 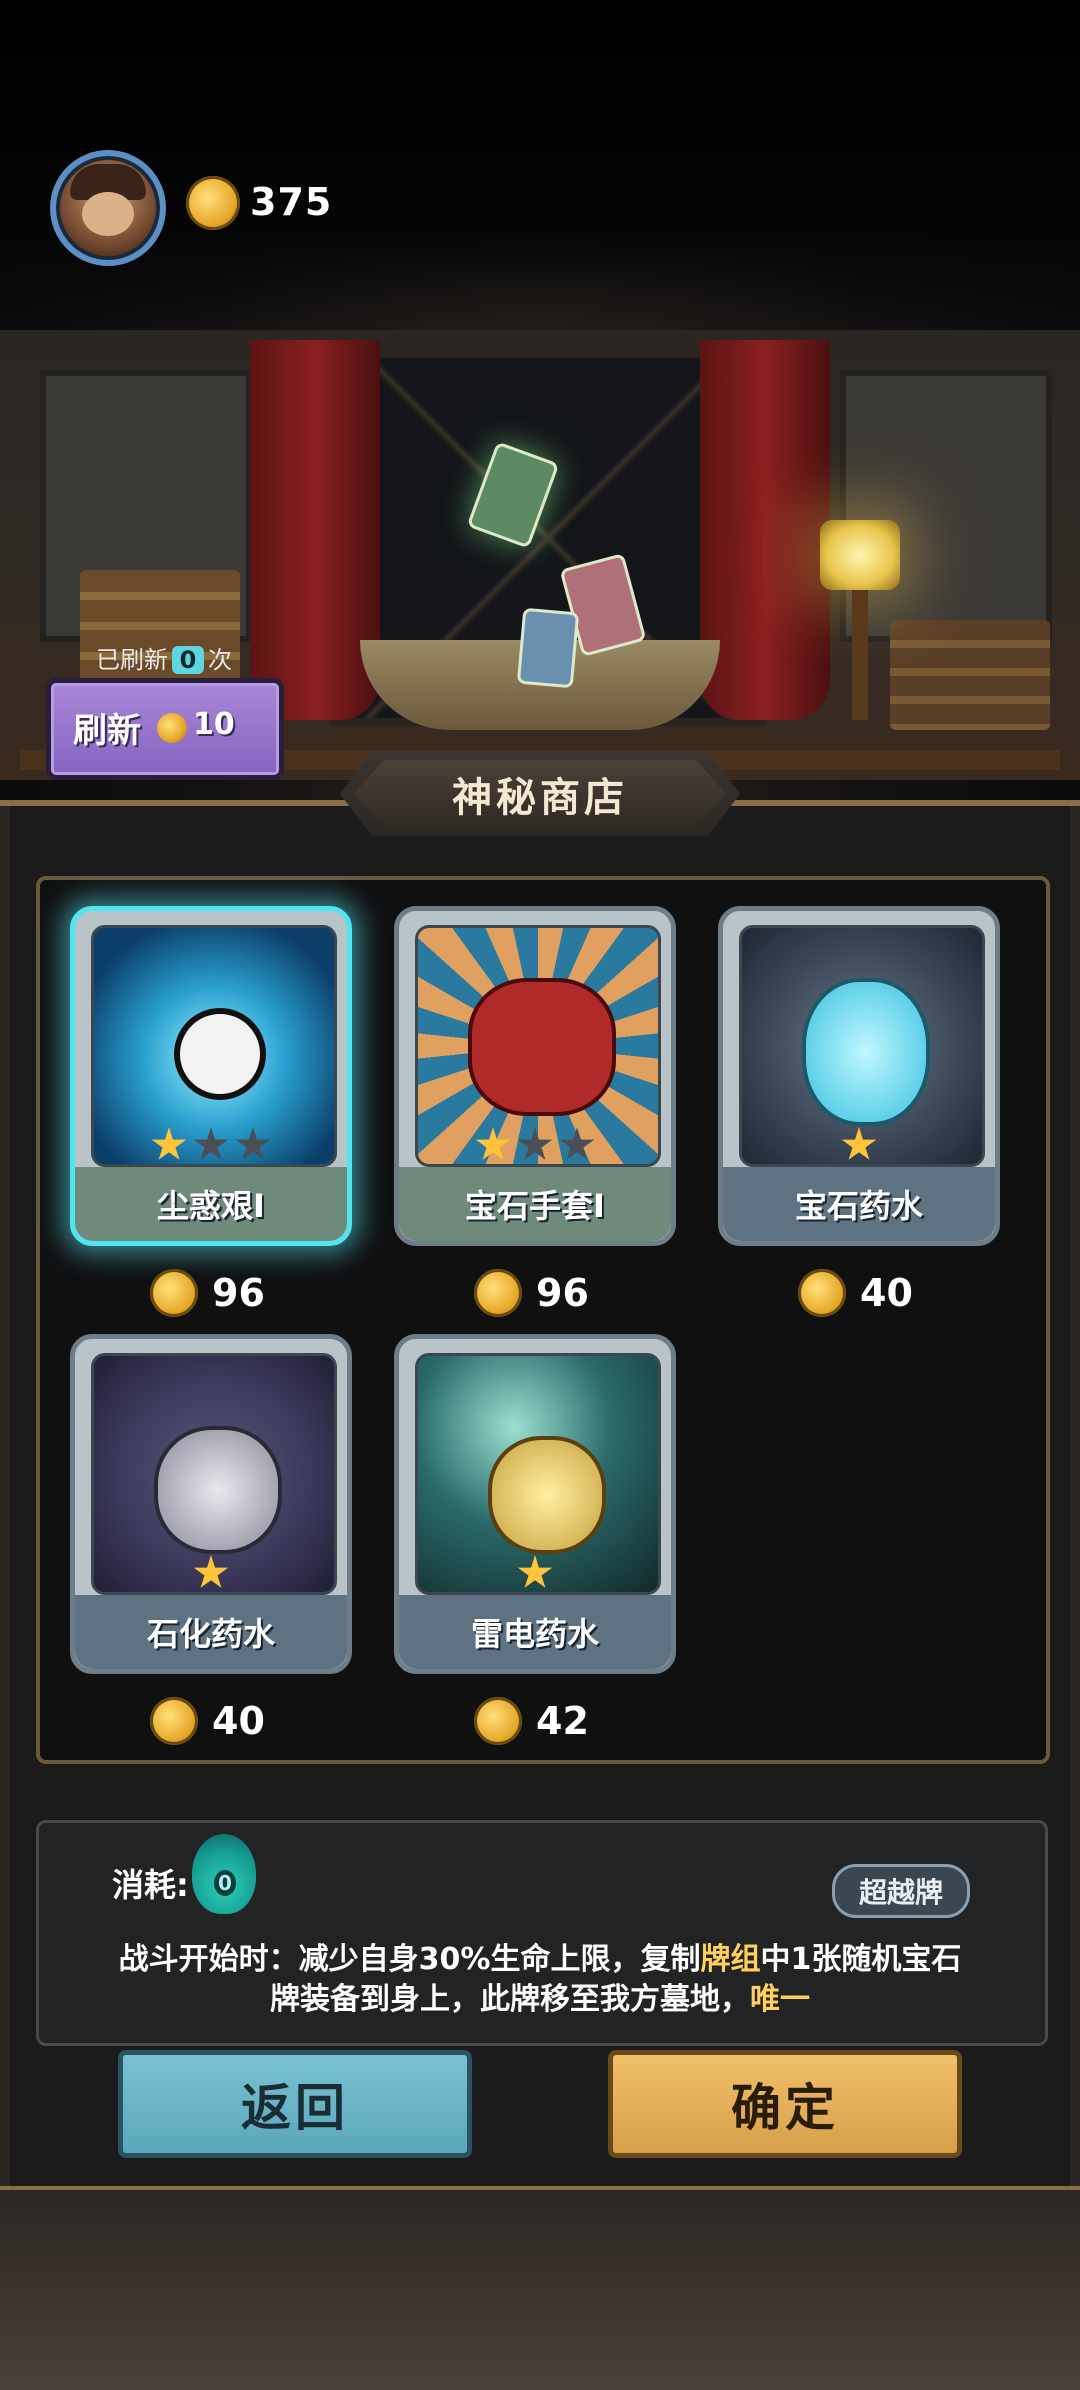 What do you see at coordinates (540, 165) in the screenshot?
I see `top-bar: 375` at bounding box center [540, 165].